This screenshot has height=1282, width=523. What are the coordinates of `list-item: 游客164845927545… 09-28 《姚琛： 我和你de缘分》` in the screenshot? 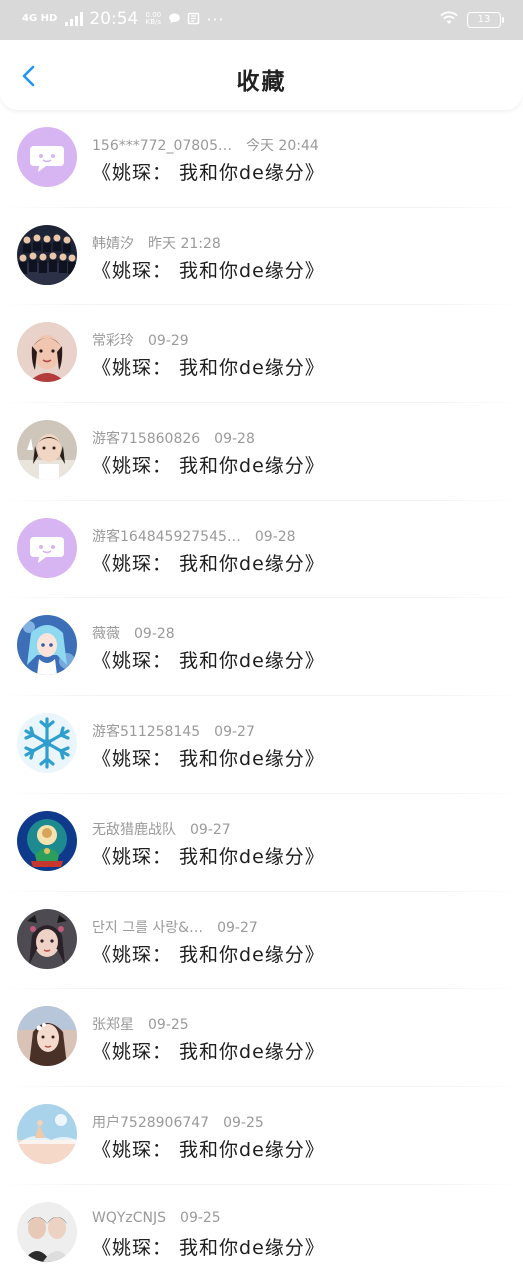 It's located at (261, 550).